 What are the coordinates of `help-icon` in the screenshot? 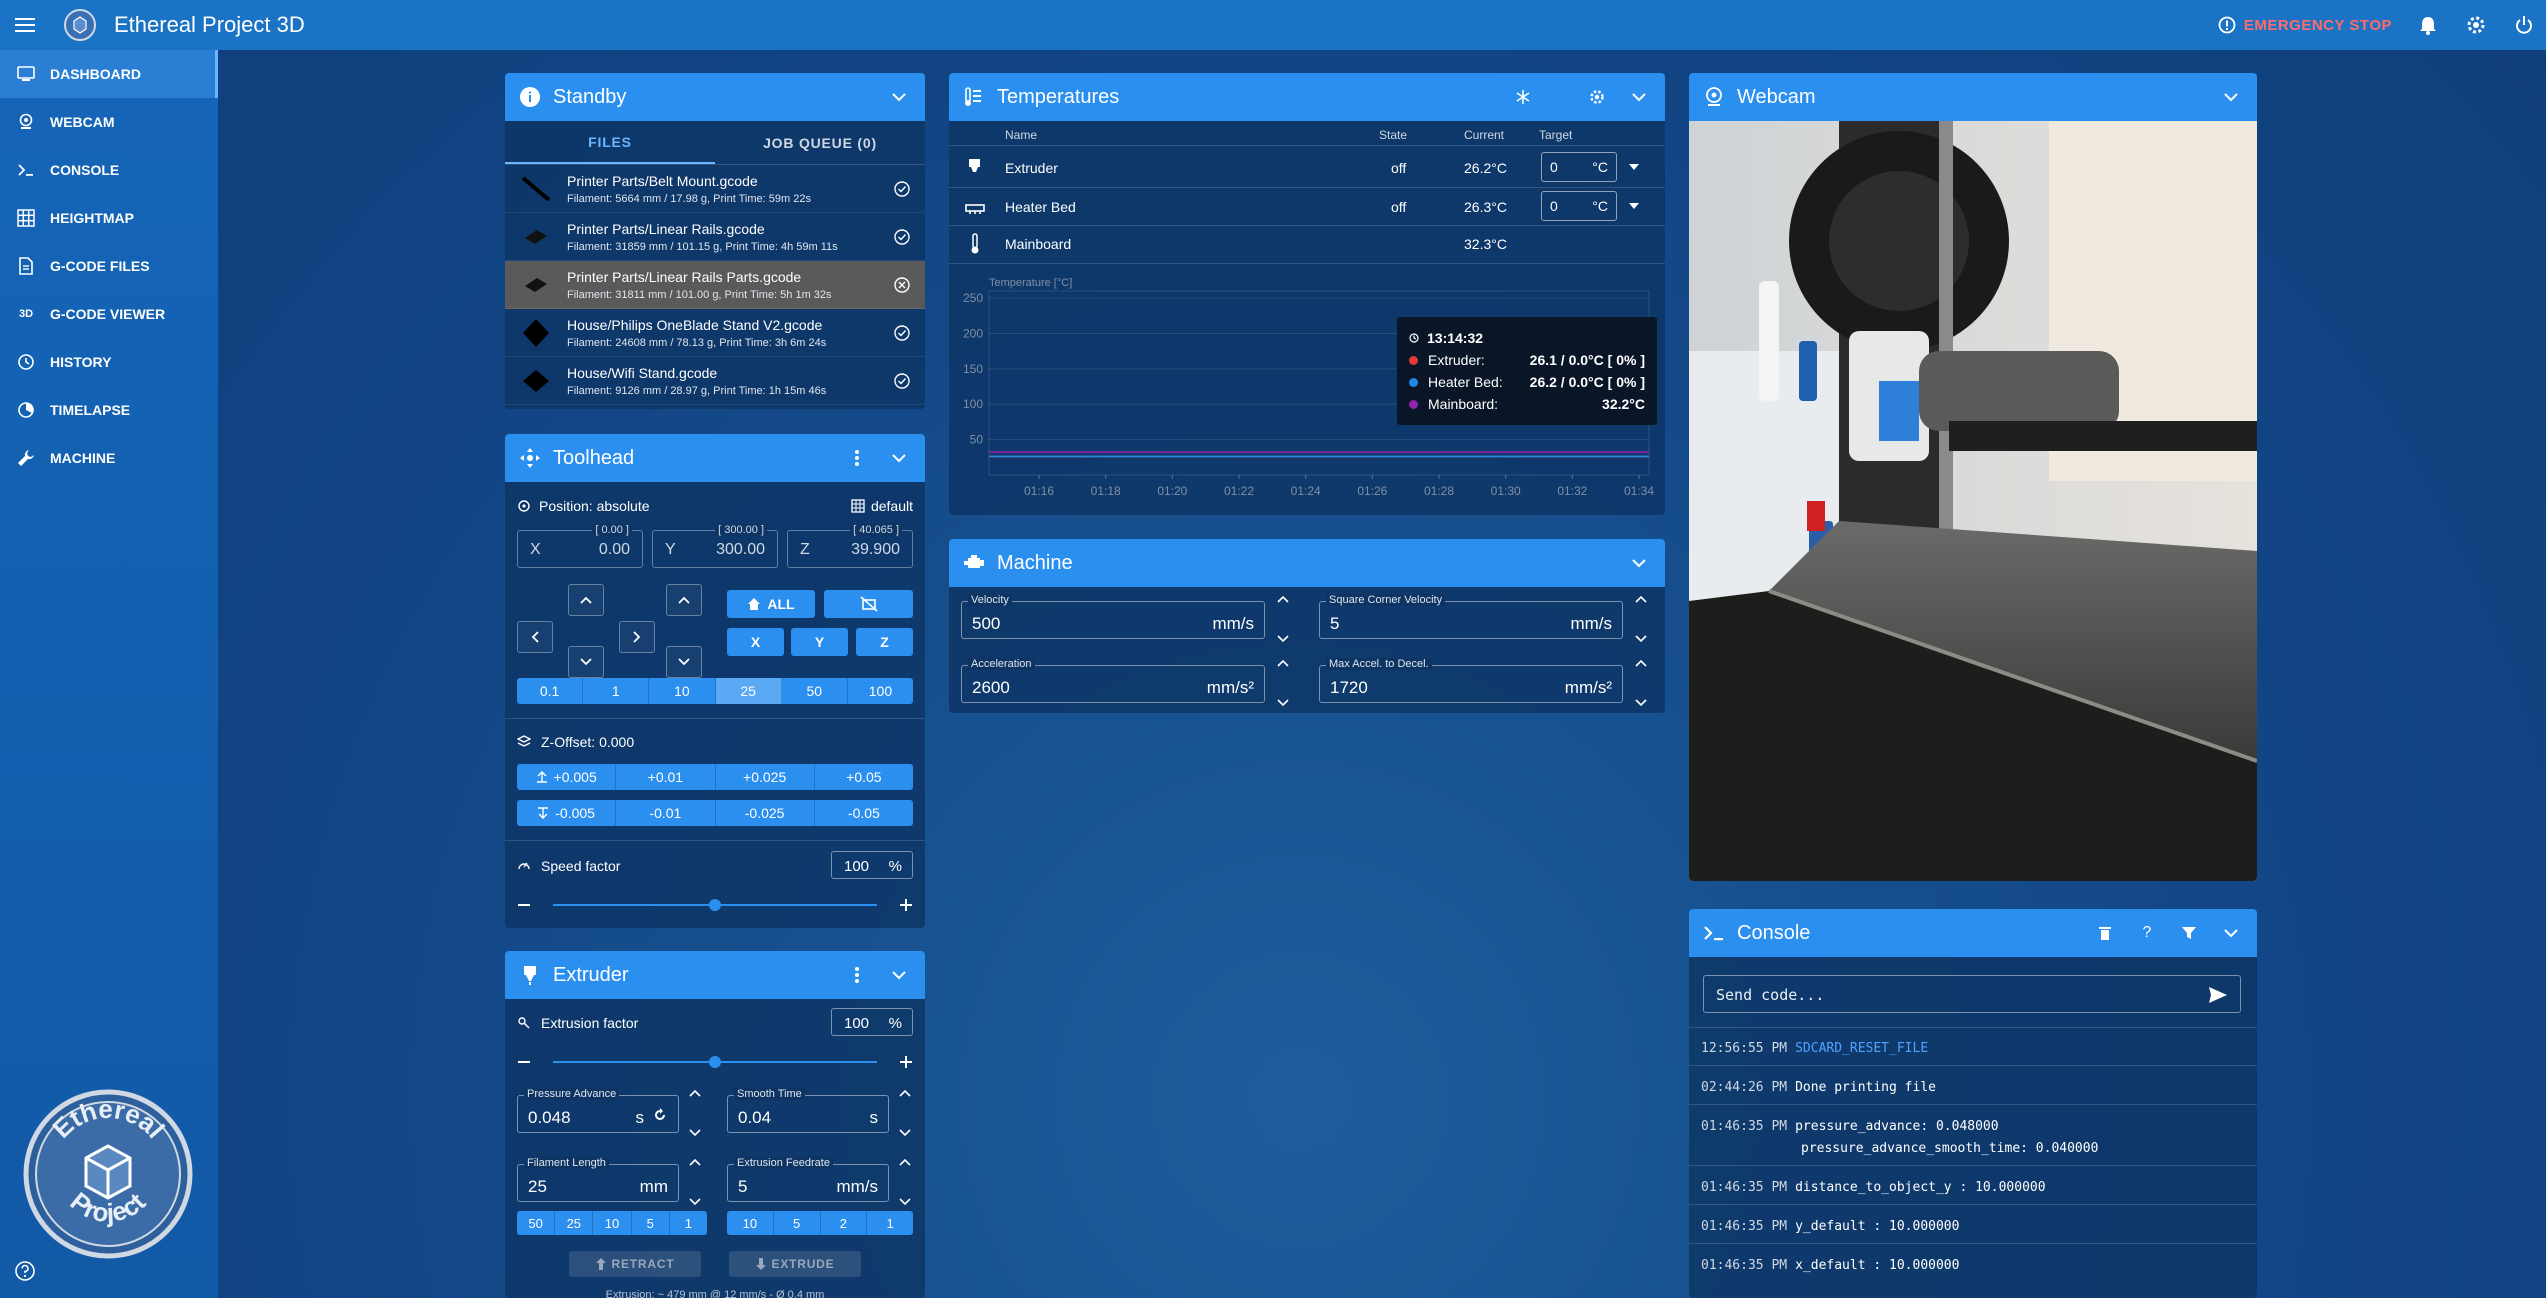 It's located at (26, 1272).